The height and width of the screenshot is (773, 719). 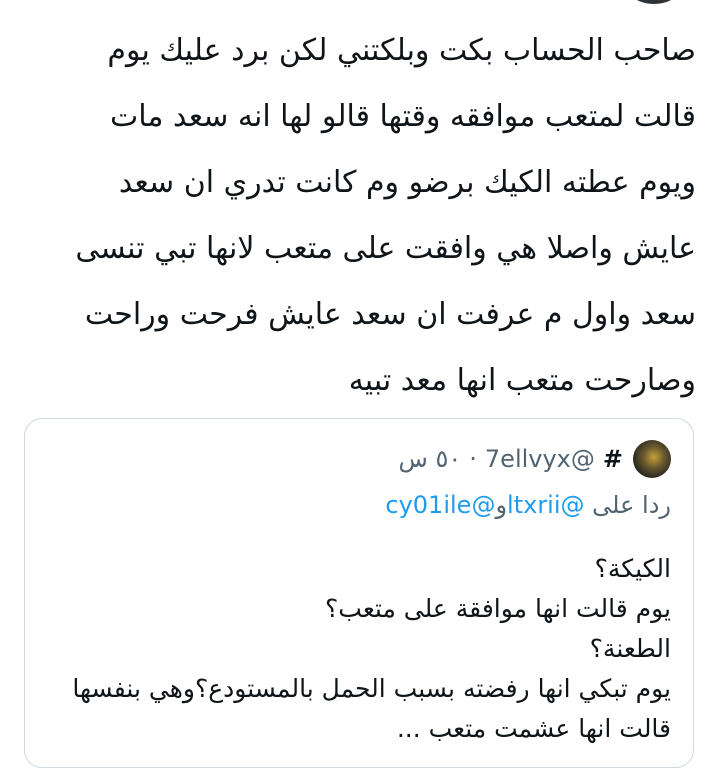 I want to click on replying-to-line: ردا على @ltxriiو@cy01ile, so click(x=528, y=505).